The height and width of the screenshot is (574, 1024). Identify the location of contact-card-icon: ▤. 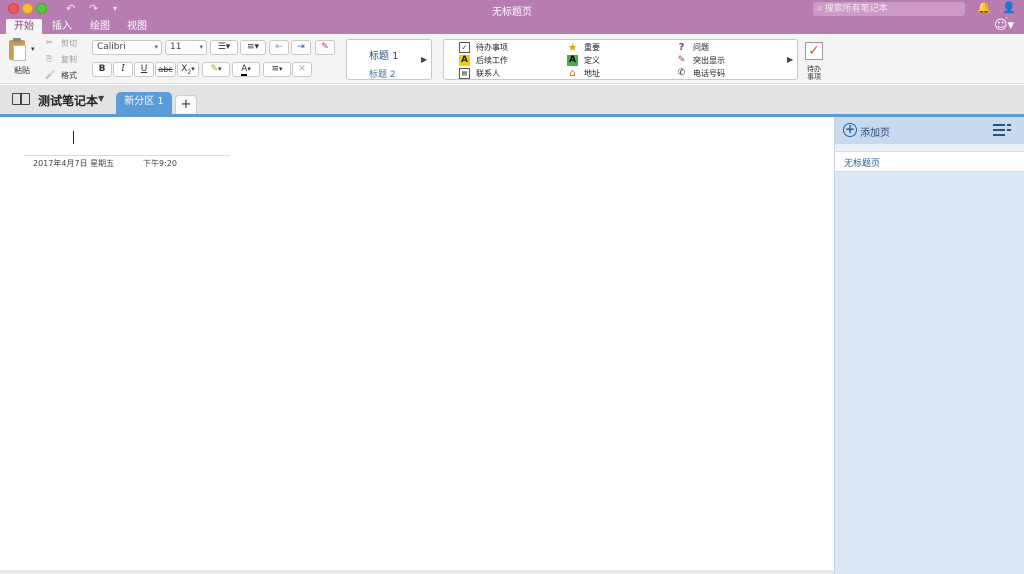
(464, 73).